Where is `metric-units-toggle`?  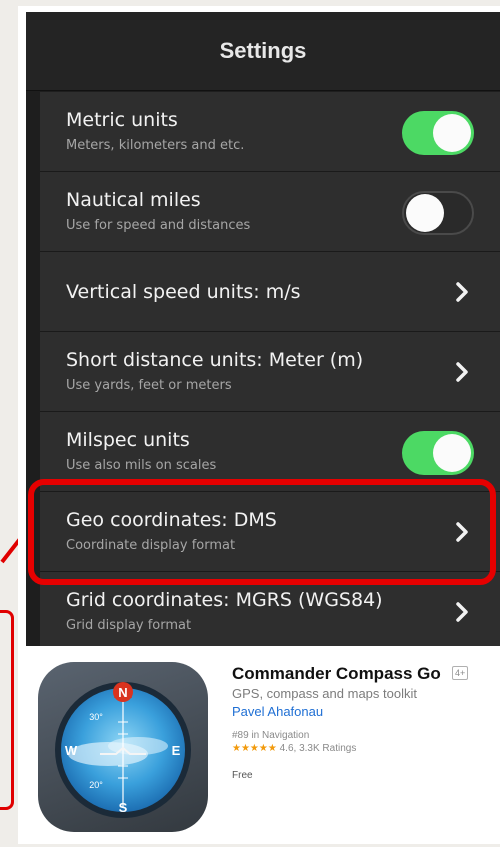
metric-units-toggle is located at coordinates (438, 133).